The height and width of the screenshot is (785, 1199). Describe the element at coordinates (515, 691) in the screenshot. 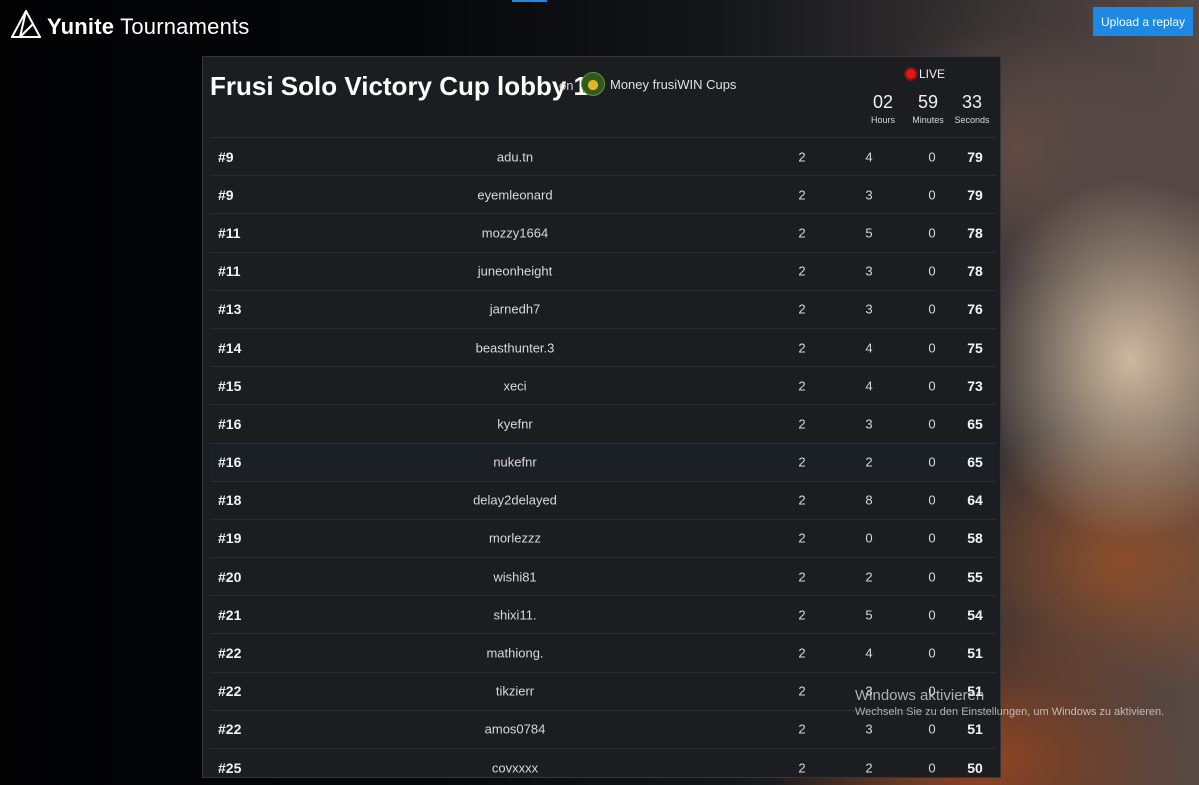

I see `player-name: tikzierr` at that location.